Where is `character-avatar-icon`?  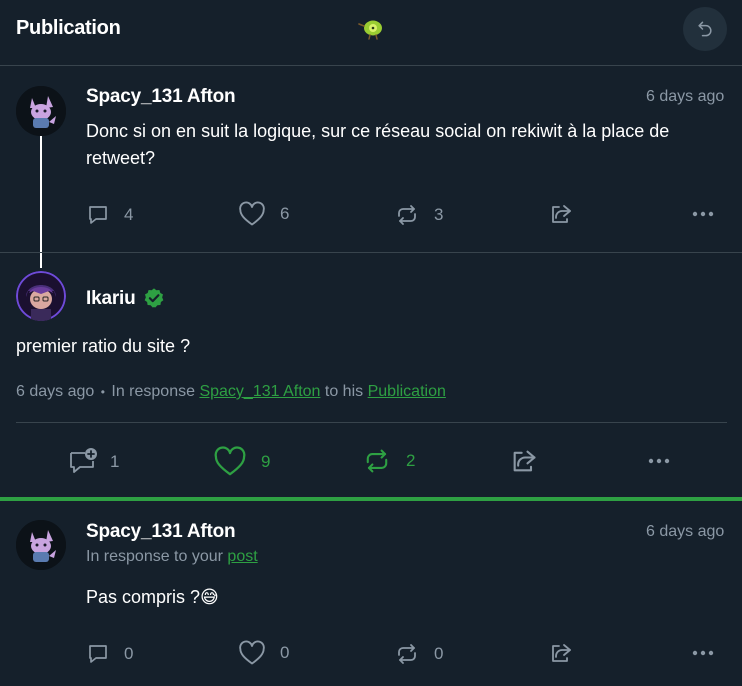 character-avatar-icon is located at coordinates (41, 296).